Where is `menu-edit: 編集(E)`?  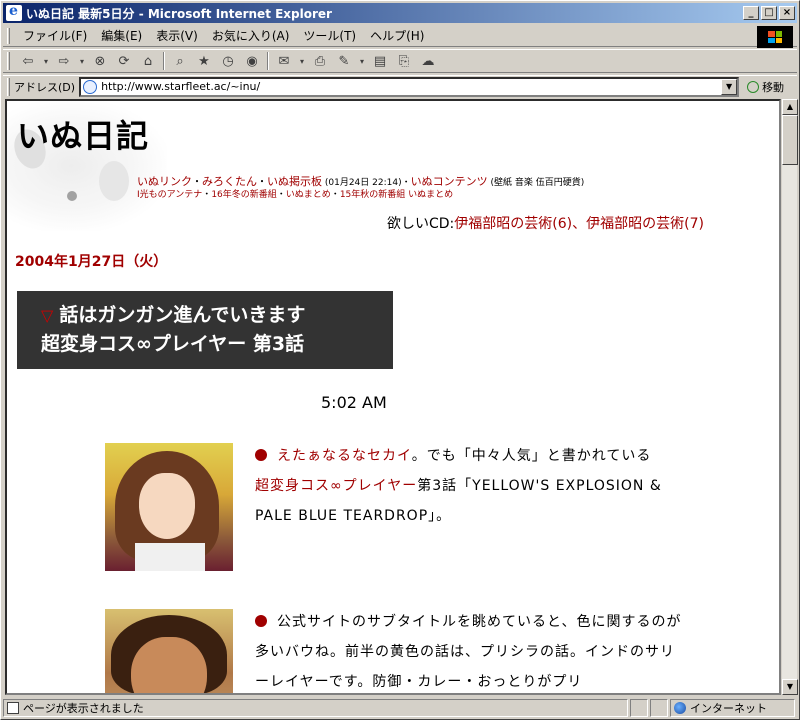
menu-edit: 編集(E) is located at coordinates (121, 35).